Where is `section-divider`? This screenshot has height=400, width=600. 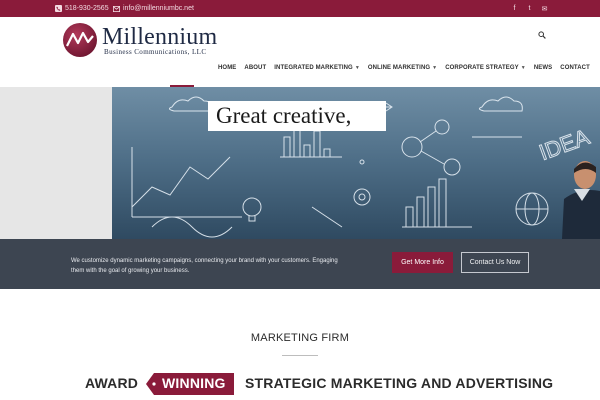 section-divider is located at coordinates (300, 355).